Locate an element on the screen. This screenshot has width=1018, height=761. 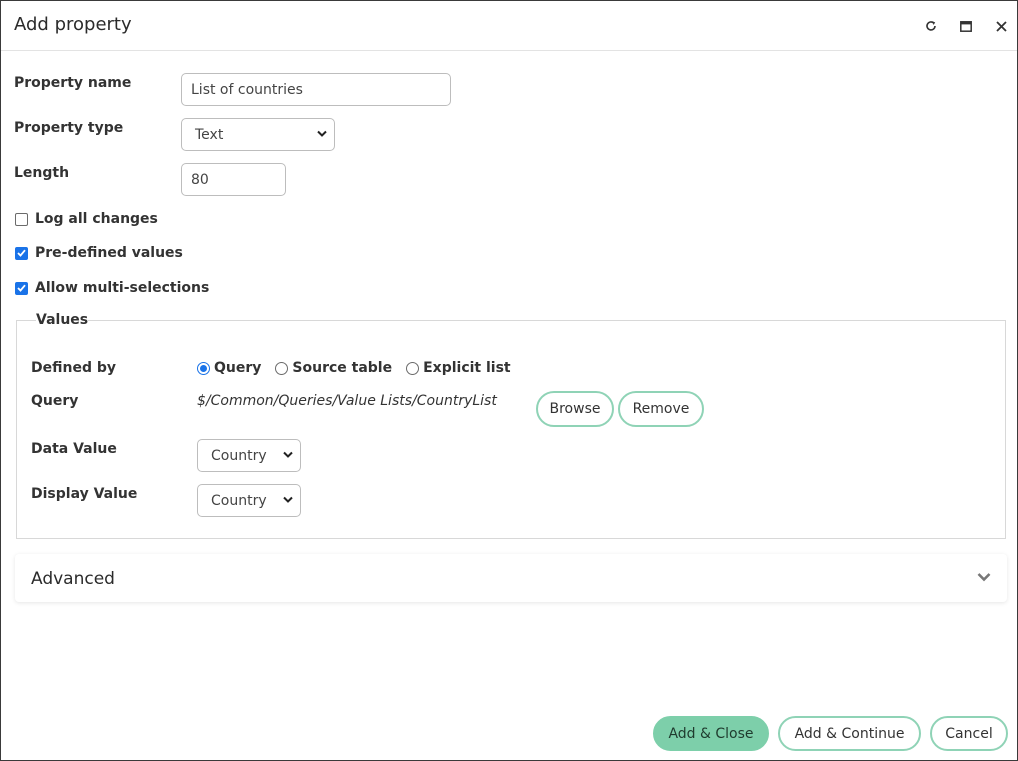
values-legend: Values is located at coordinates (62, 320).